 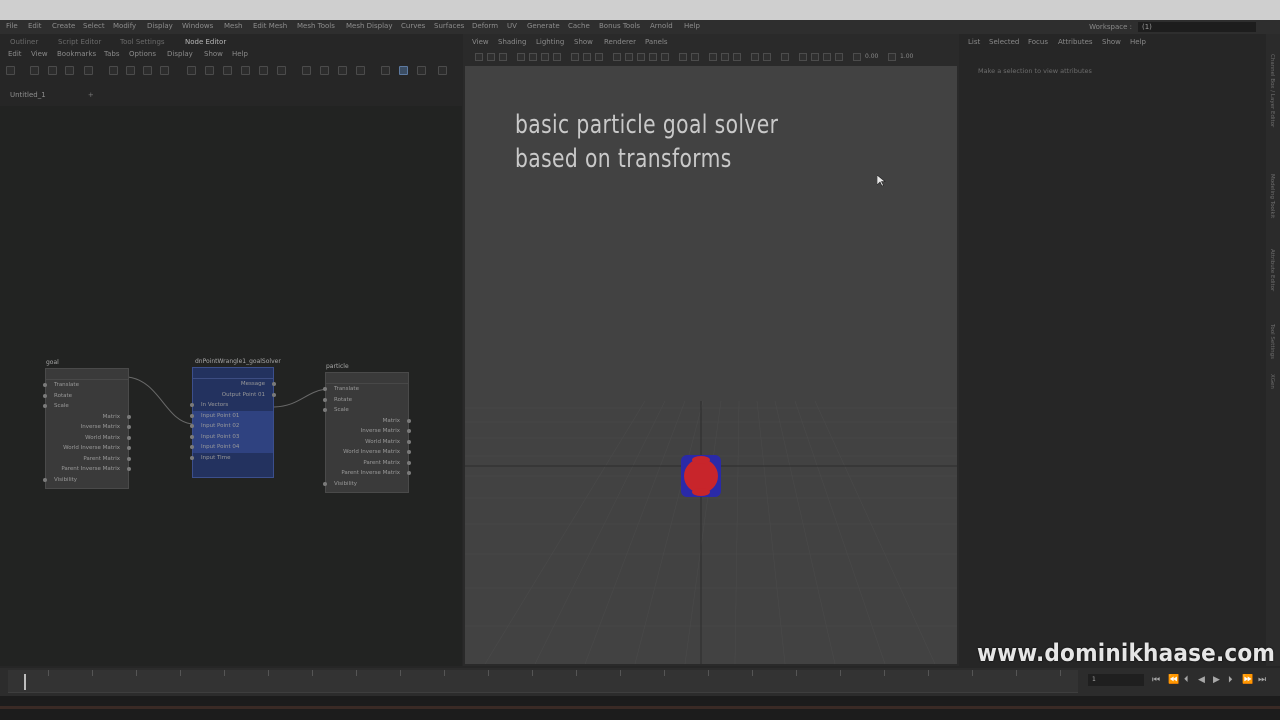 What do you see at coordinates (234, 395) in the screenshot?
I see `attr-output-point-01: Output Point 01` at bounding box center [234, 395].